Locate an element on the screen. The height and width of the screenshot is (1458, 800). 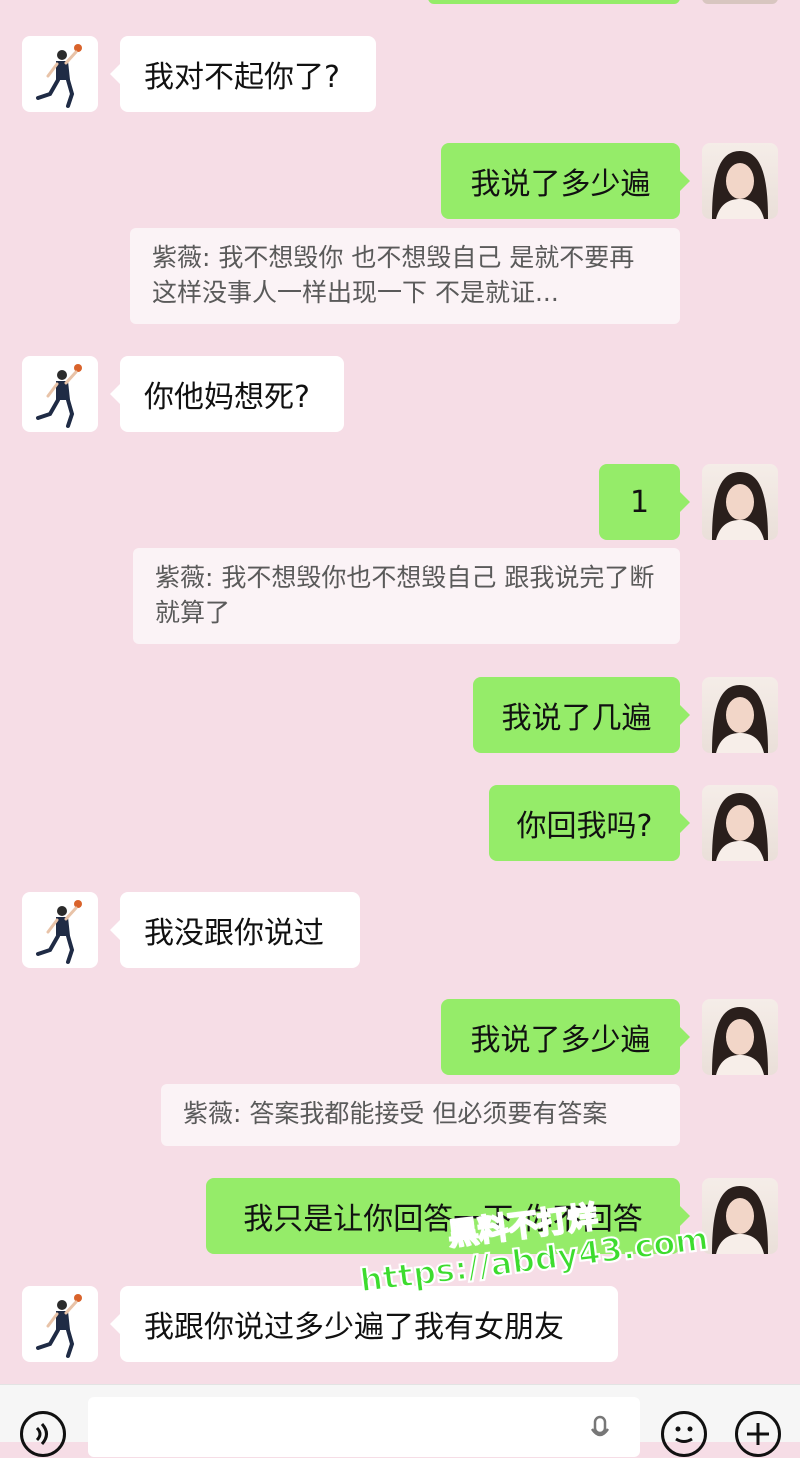
microphone-icon is located at coordinates (600, 1429).